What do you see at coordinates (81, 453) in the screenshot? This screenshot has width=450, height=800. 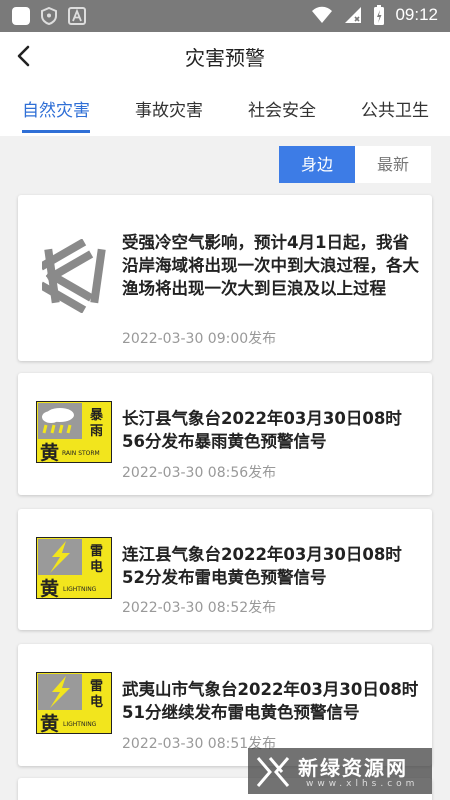 I see `badge-en: RAIN STORM` at bounding box center [81, 453].